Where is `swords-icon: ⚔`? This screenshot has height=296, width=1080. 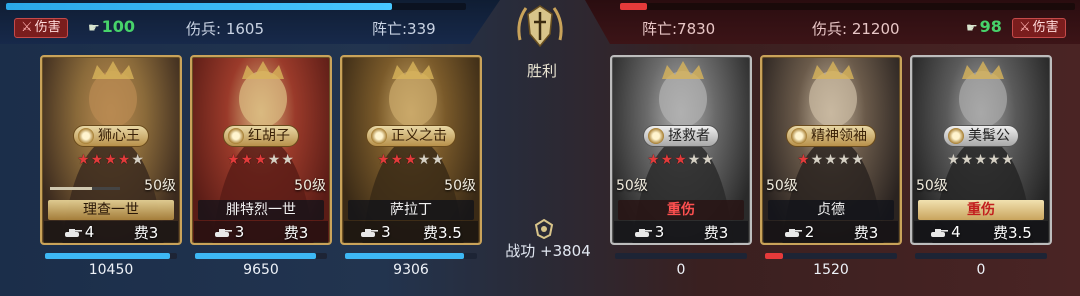 swords-icon: ⚔ is located at coordinates (27, 27).